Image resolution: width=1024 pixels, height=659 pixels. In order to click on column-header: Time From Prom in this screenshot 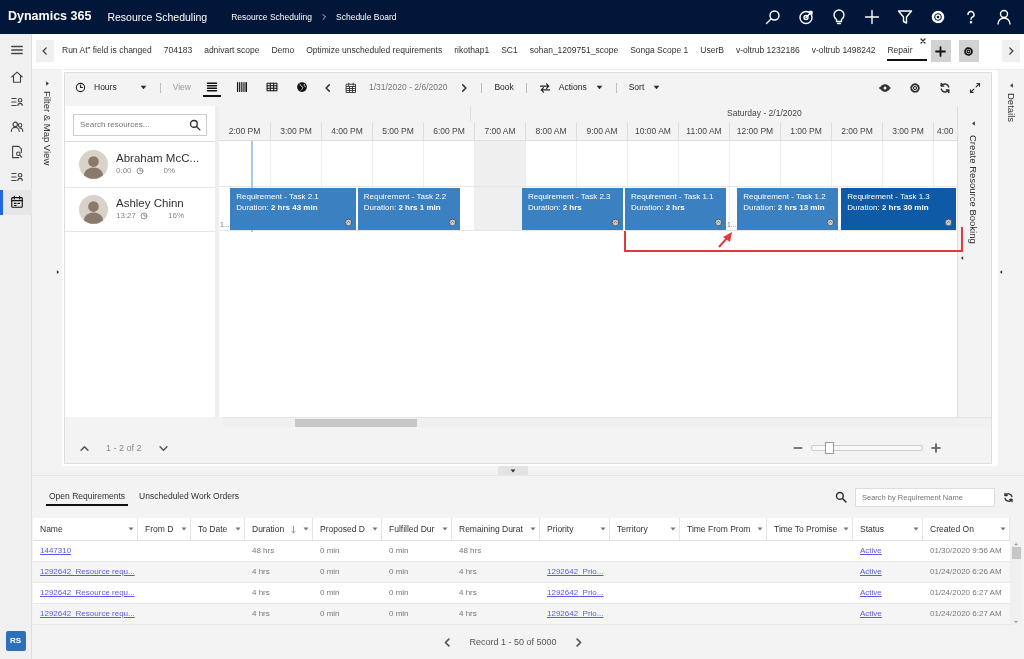, I will do `click(723, 529)`.